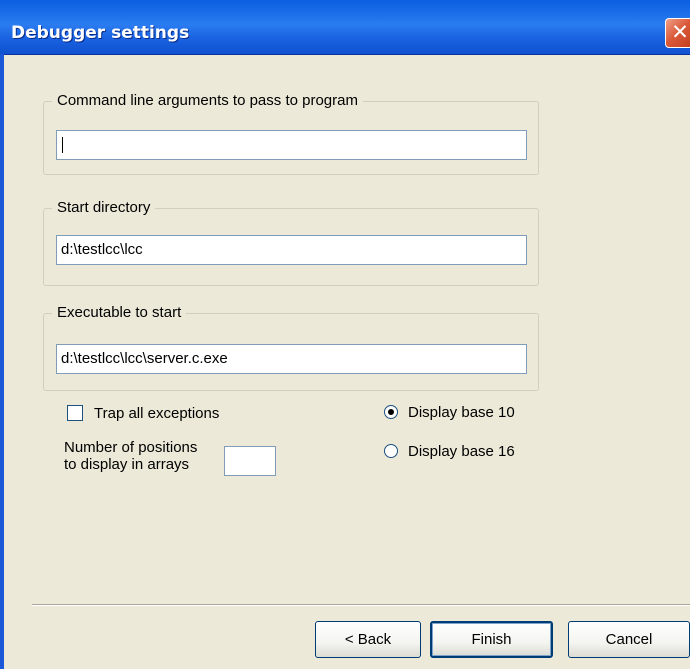 The width and height of the screenshot is (690, 669). I want to click on close-button: ✕, so click(677, 33).